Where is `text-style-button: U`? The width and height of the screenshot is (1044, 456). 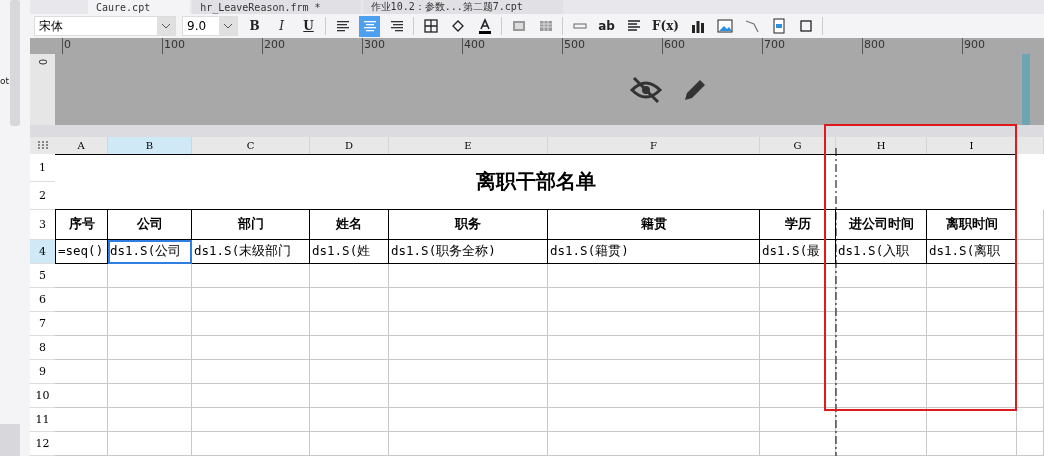
text-style-button: U is located at coordinates (308, 26).